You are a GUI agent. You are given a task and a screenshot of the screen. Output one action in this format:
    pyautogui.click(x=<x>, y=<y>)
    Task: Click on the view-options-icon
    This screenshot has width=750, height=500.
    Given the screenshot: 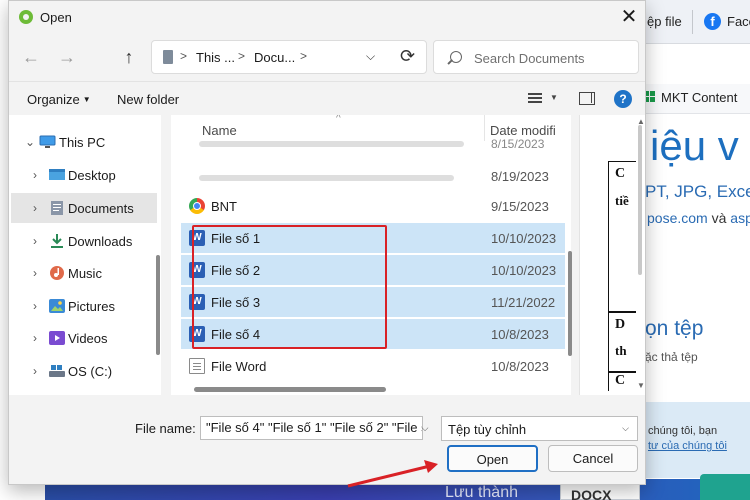 What is the action you would take?
    pyautogui.click(x=535, y=98)
    